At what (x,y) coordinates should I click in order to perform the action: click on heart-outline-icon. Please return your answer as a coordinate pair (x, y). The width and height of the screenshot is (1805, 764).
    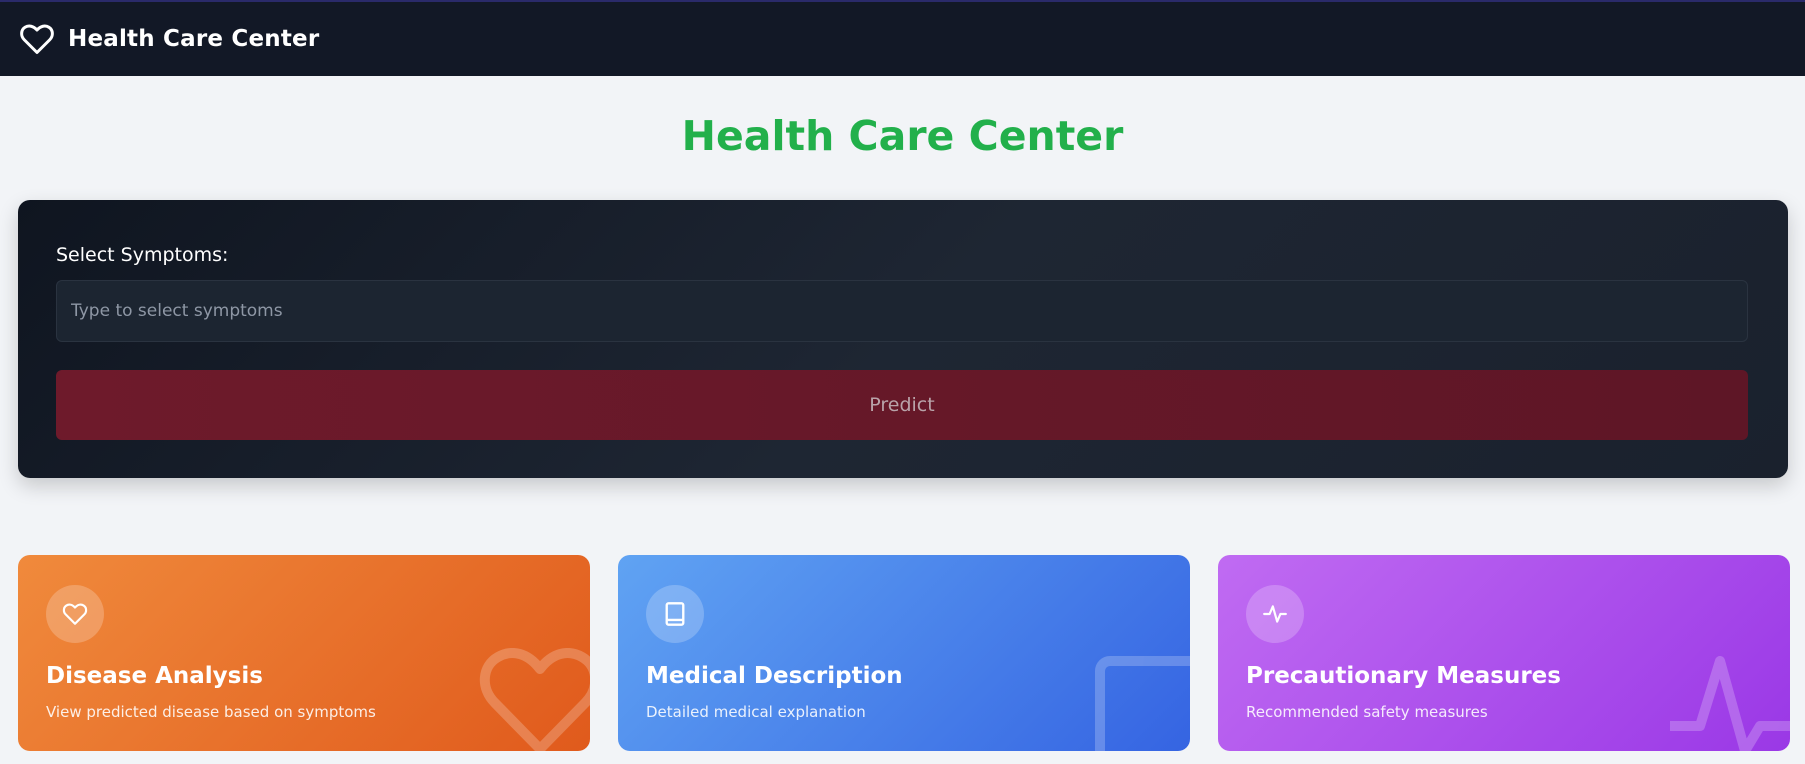
    Looking at the image, I should click on (37, 39).